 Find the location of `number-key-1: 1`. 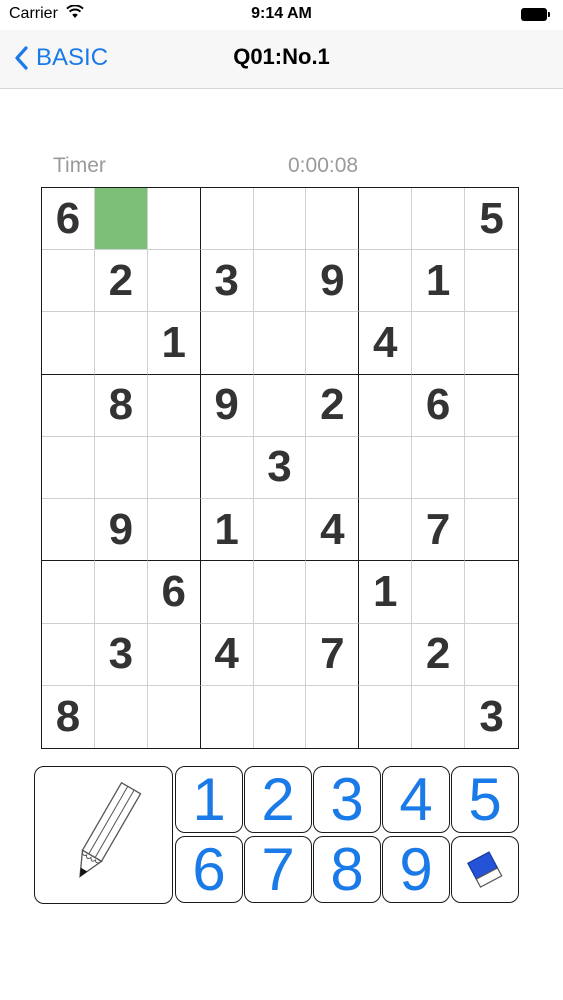

number-key-1: 1 is located at coordinates (209, 799).